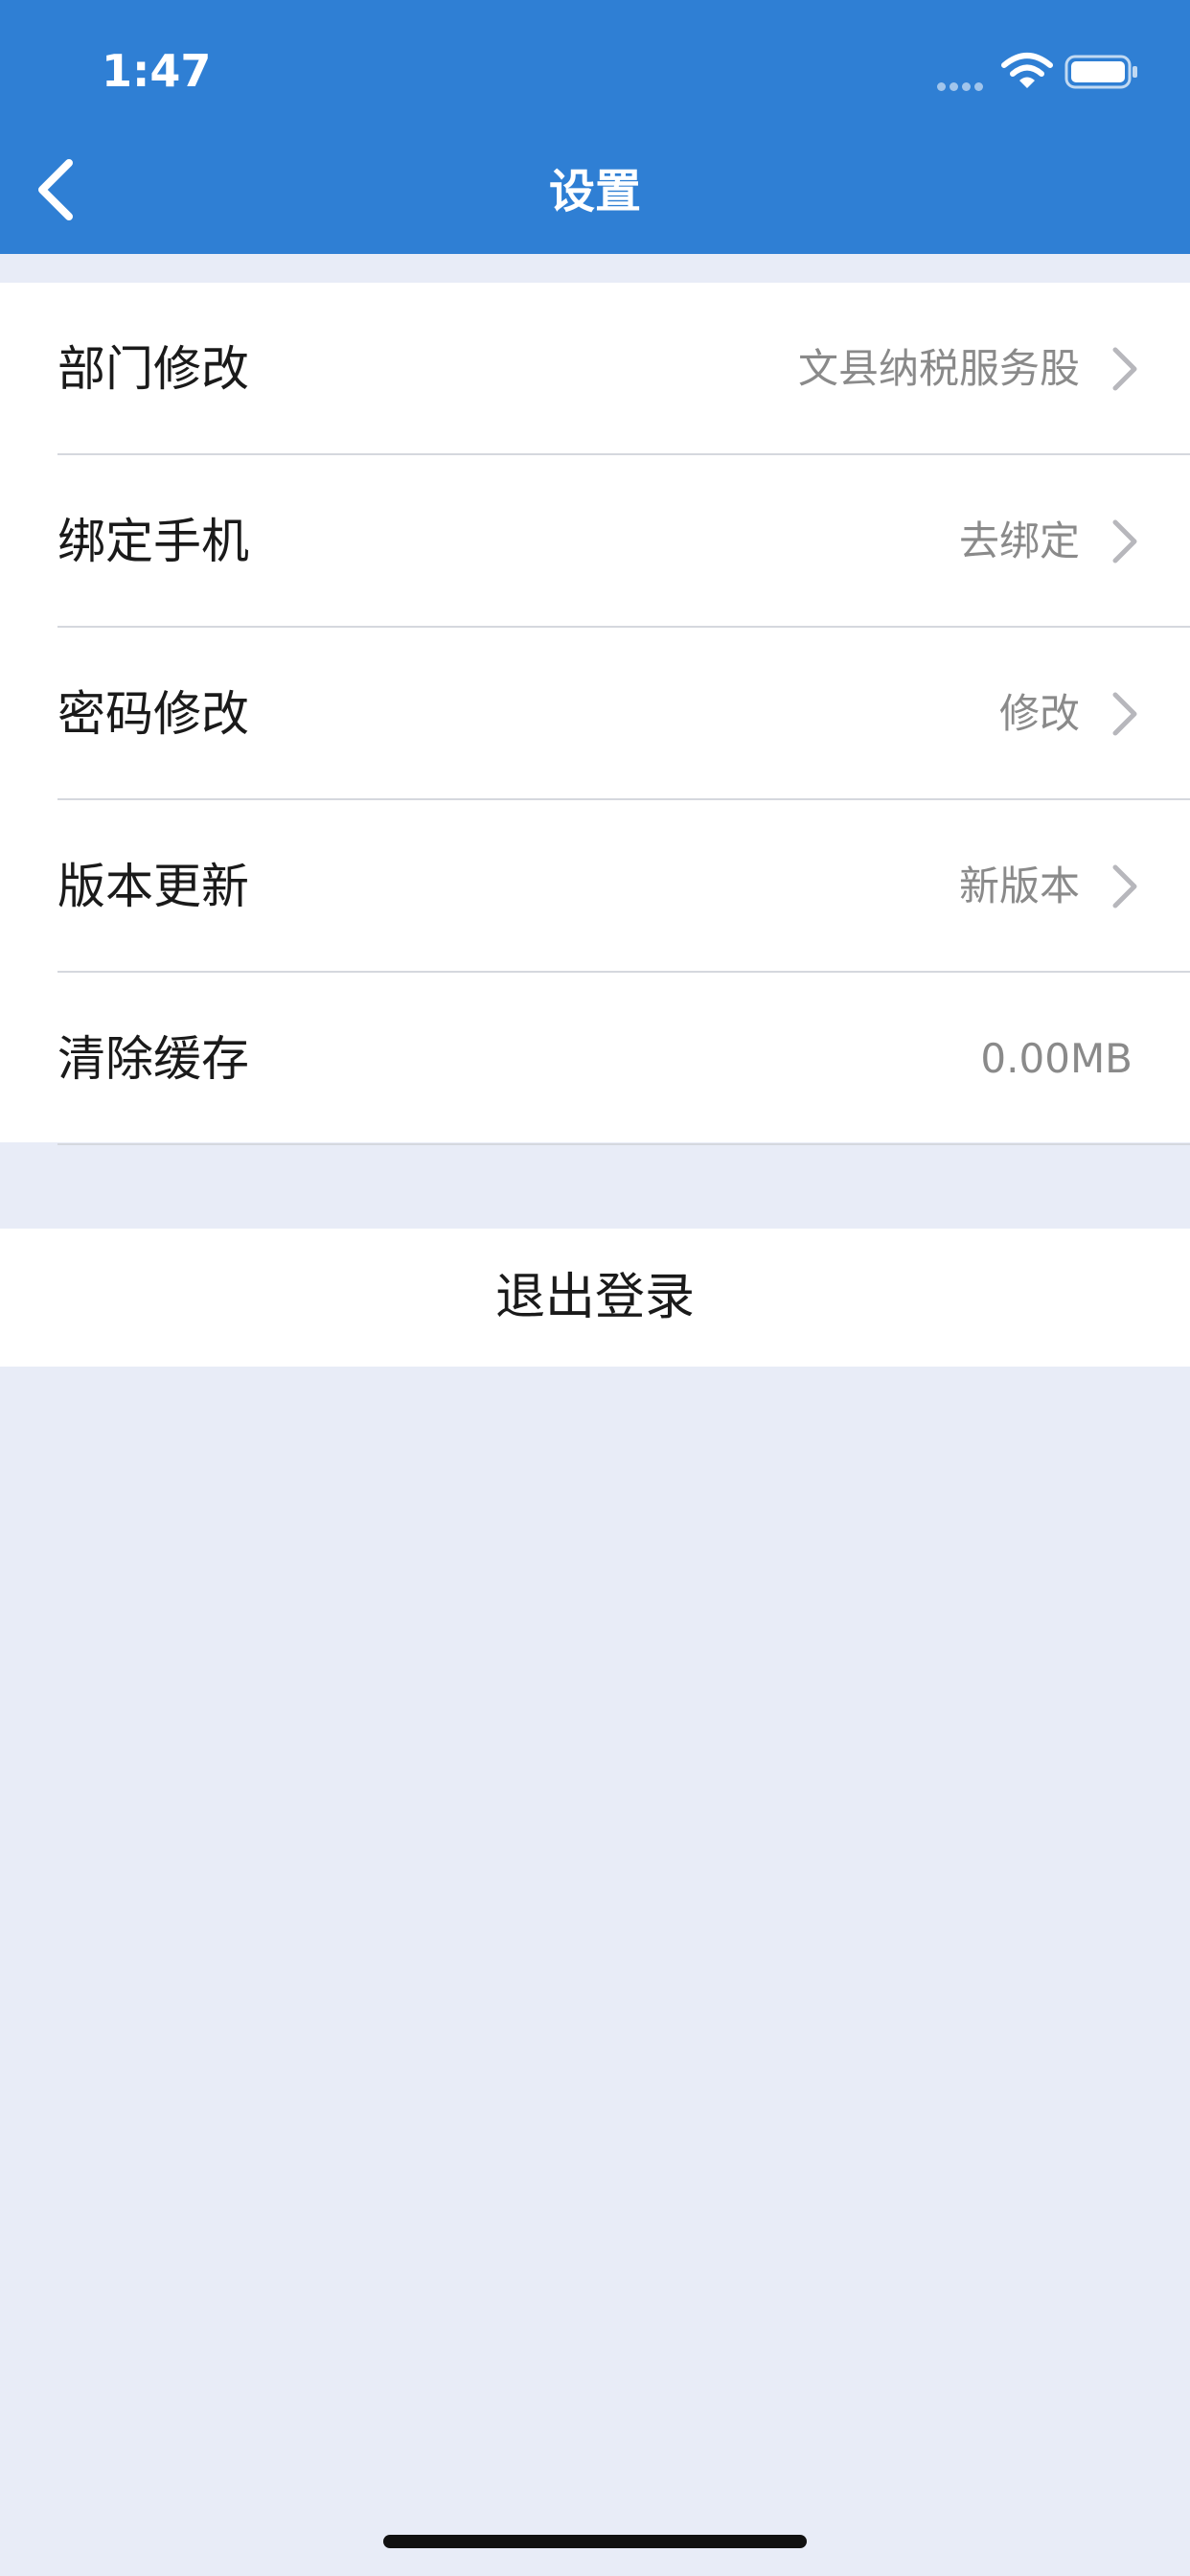 The image size is (1190, 2576). Describe the element at coordinates (595, 541) in the screenshot. I see `settings-item-bind-phone: 绑定手机 去绑定` at that location.